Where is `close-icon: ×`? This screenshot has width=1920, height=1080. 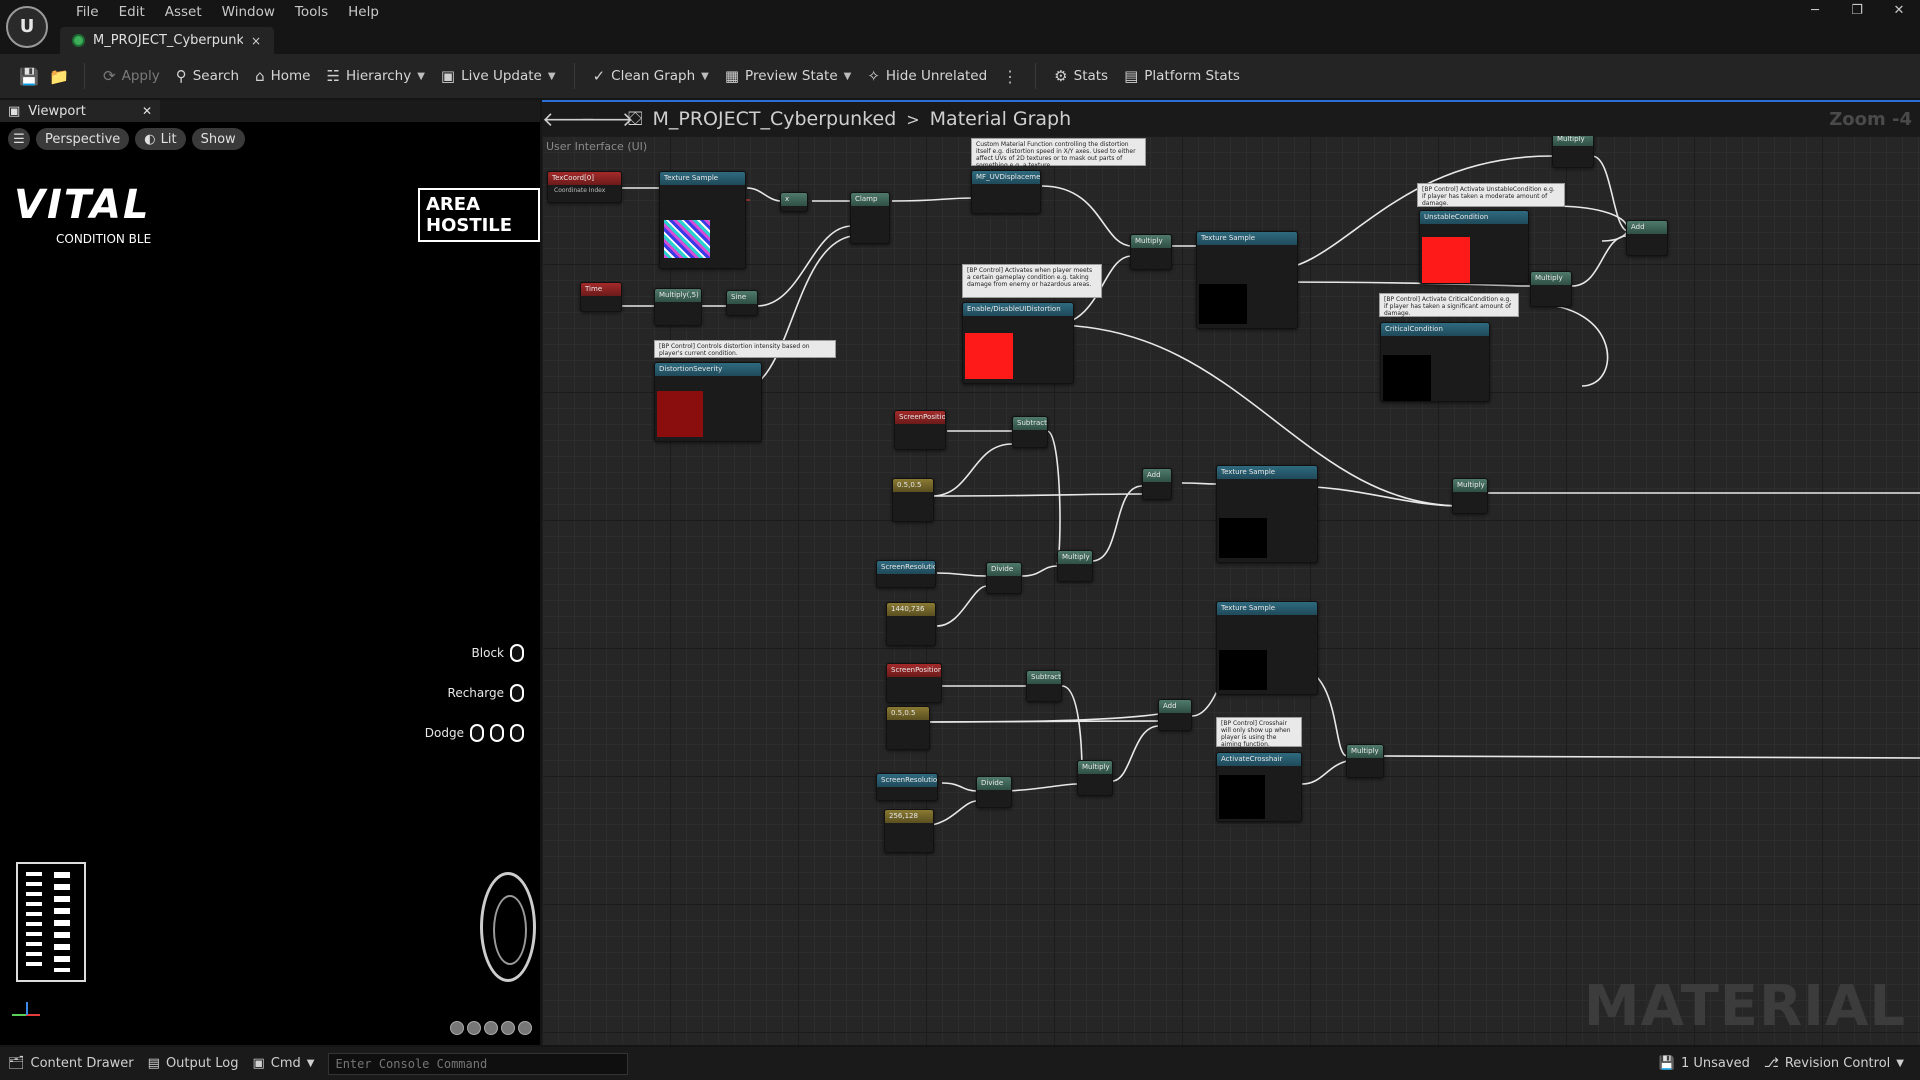
close-icon: × is located at coordinates (256, 41).